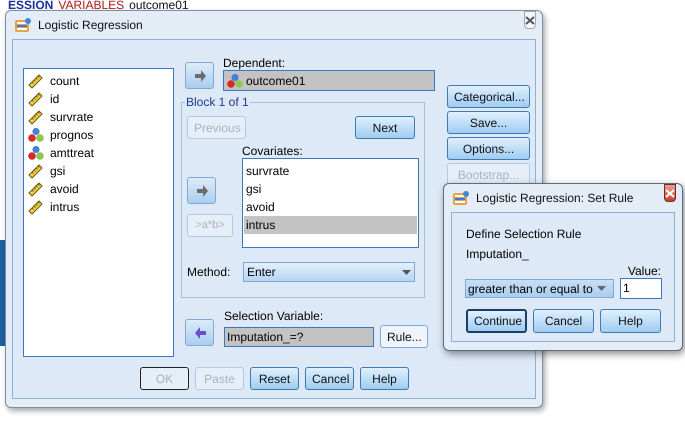  Describe the element at coordinates (98, 212) in the screenshot. I see `variable-list: count id survrate prognos amttreat gsi avoid intrus` at that location.